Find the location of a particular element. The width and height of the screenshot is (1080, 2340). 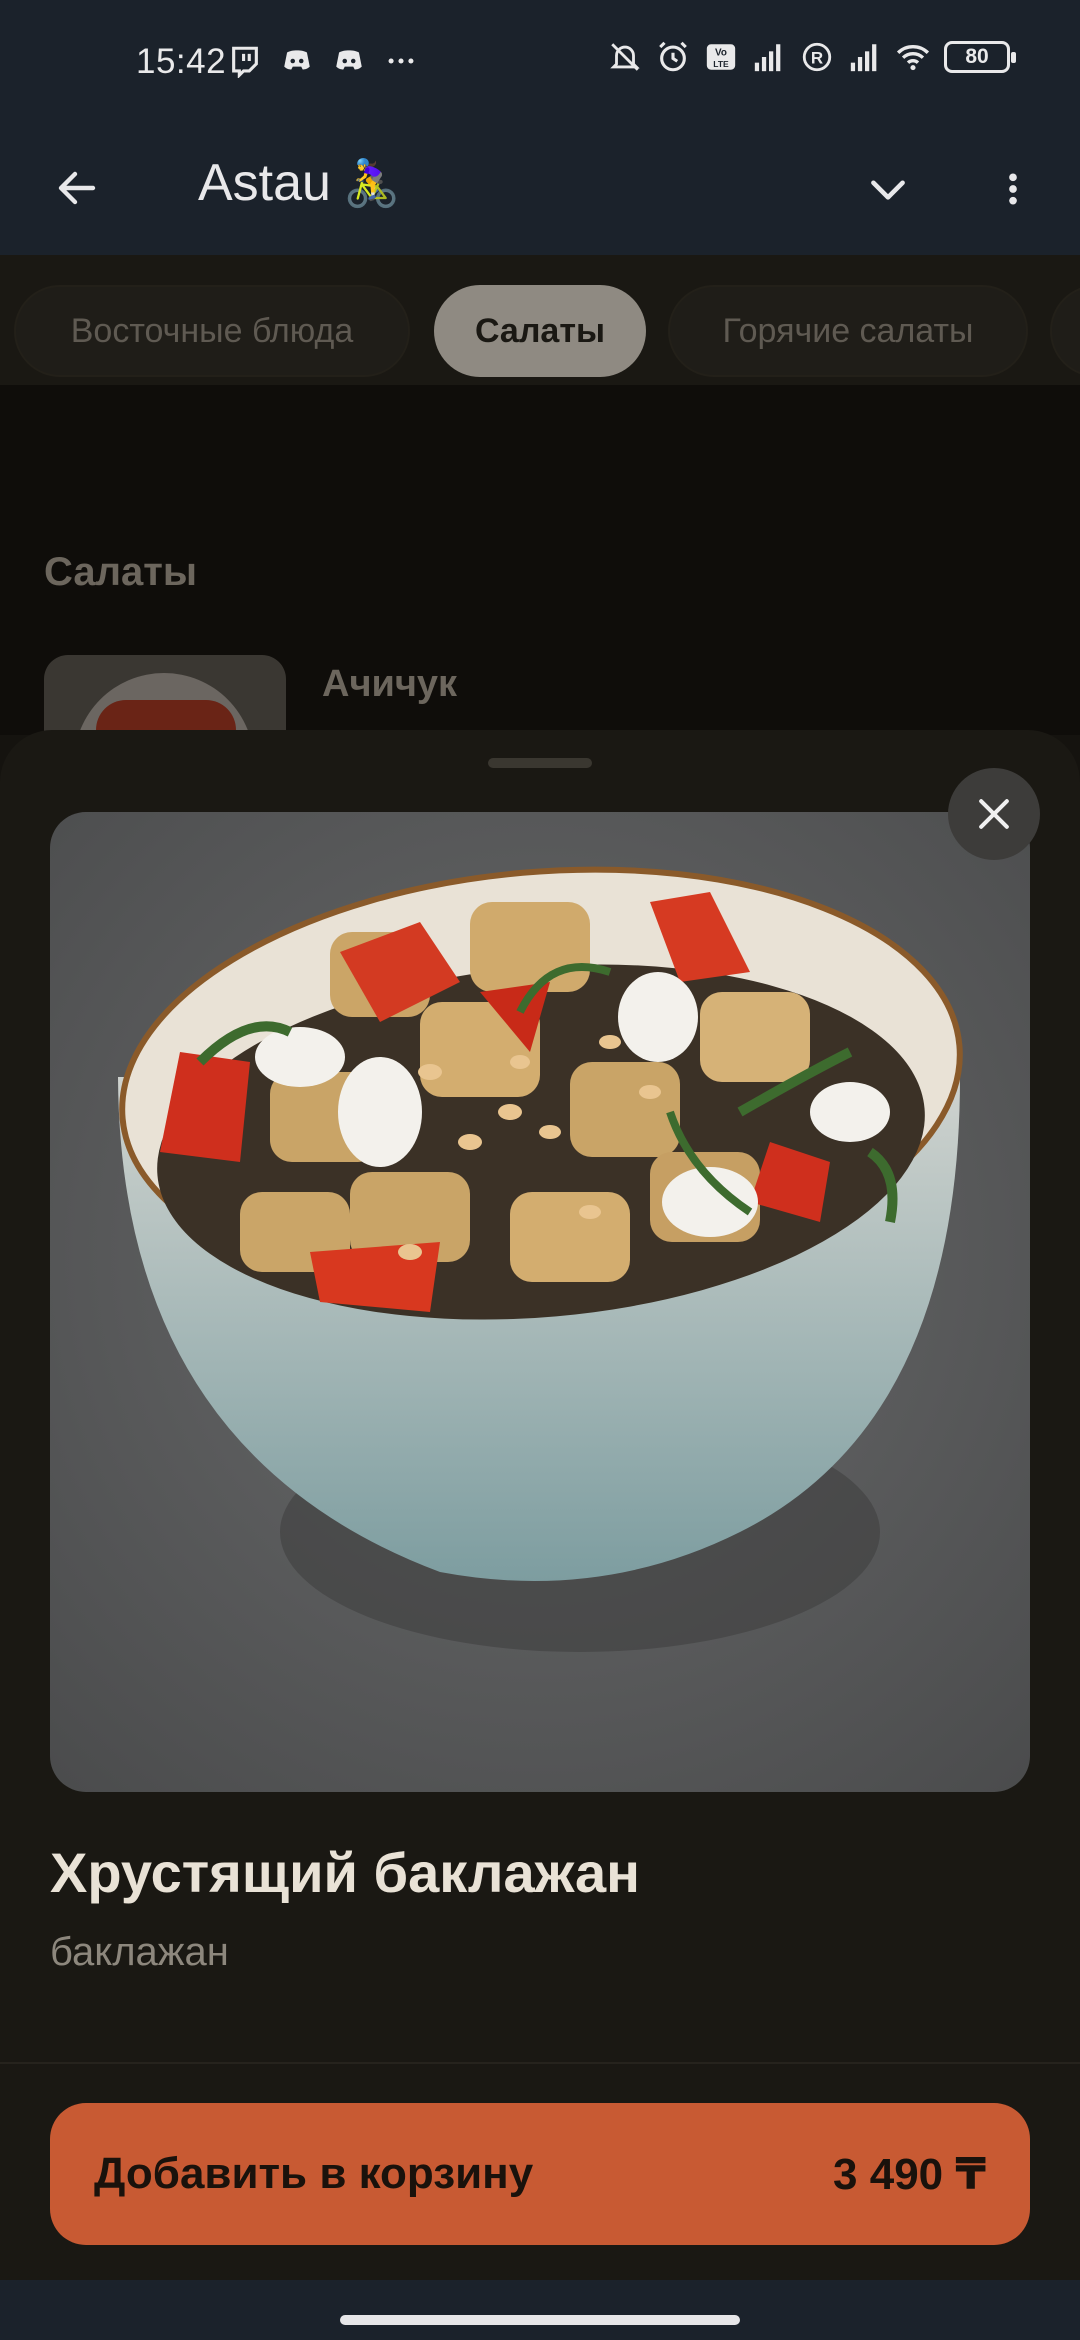

category-tabs: Восточные блюда Салаты Горячие салаты is located at coordinates (540, 320).